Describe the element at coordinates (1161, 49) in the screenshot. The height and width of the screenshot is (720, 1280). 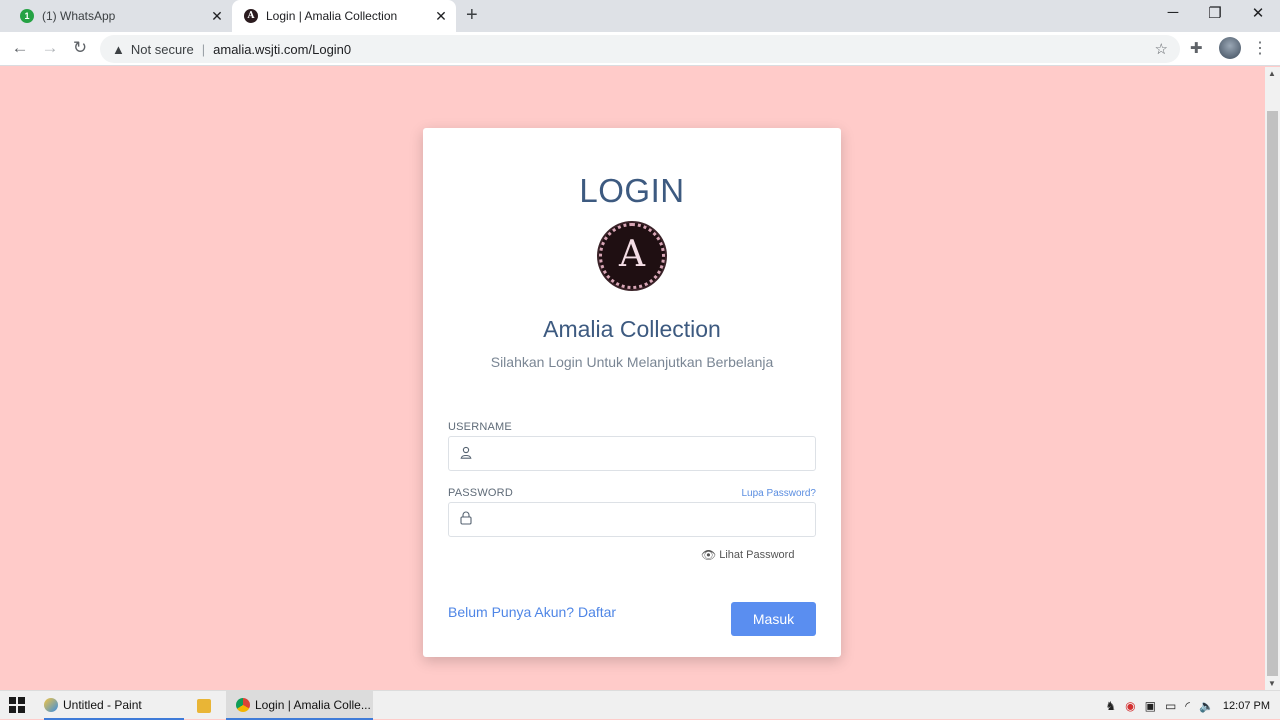
I see `bookmark-star-icon: ☆` at that location.